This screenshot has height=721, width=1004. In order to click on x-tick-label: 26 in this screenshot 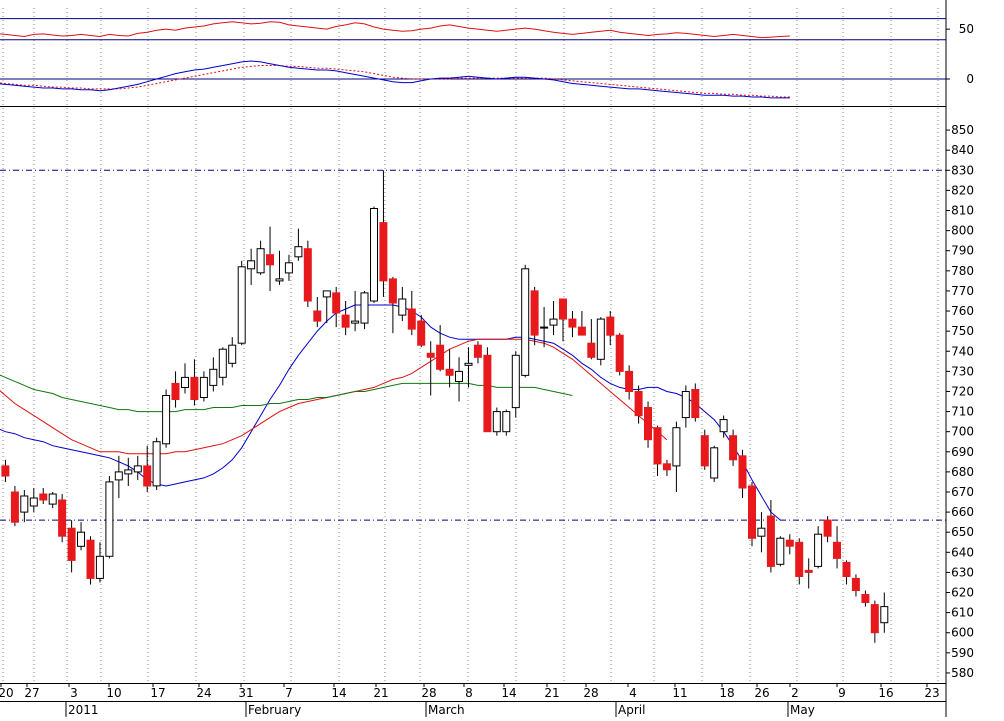, I will do `click(761, 693)`.